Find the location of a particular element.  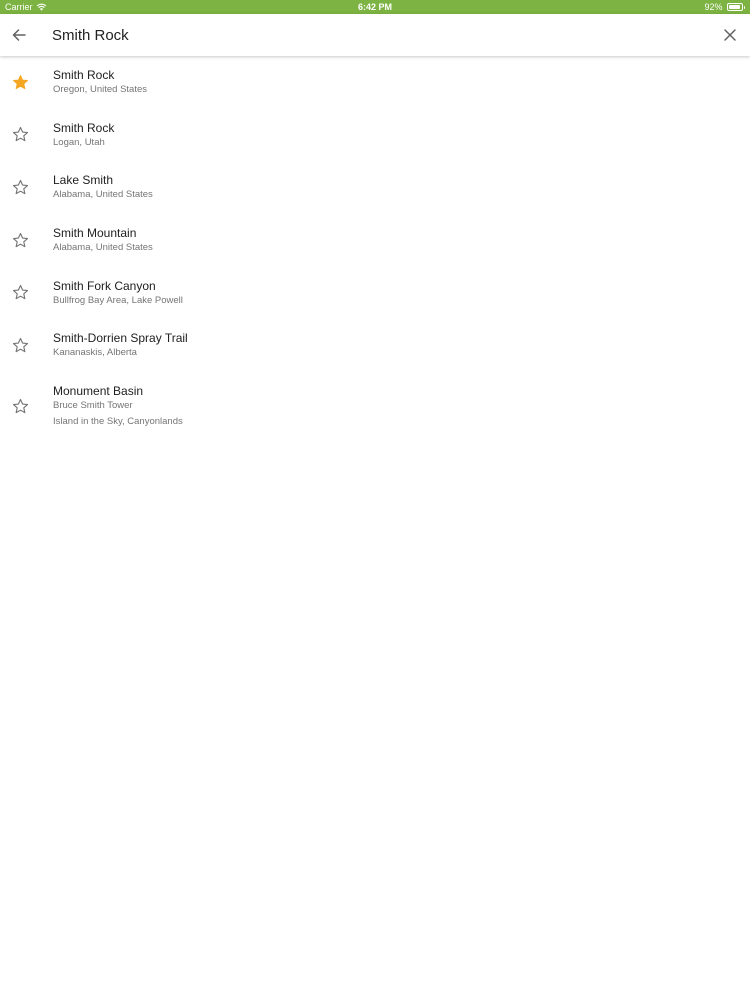

battery-body is located at coordinates (734, 7).